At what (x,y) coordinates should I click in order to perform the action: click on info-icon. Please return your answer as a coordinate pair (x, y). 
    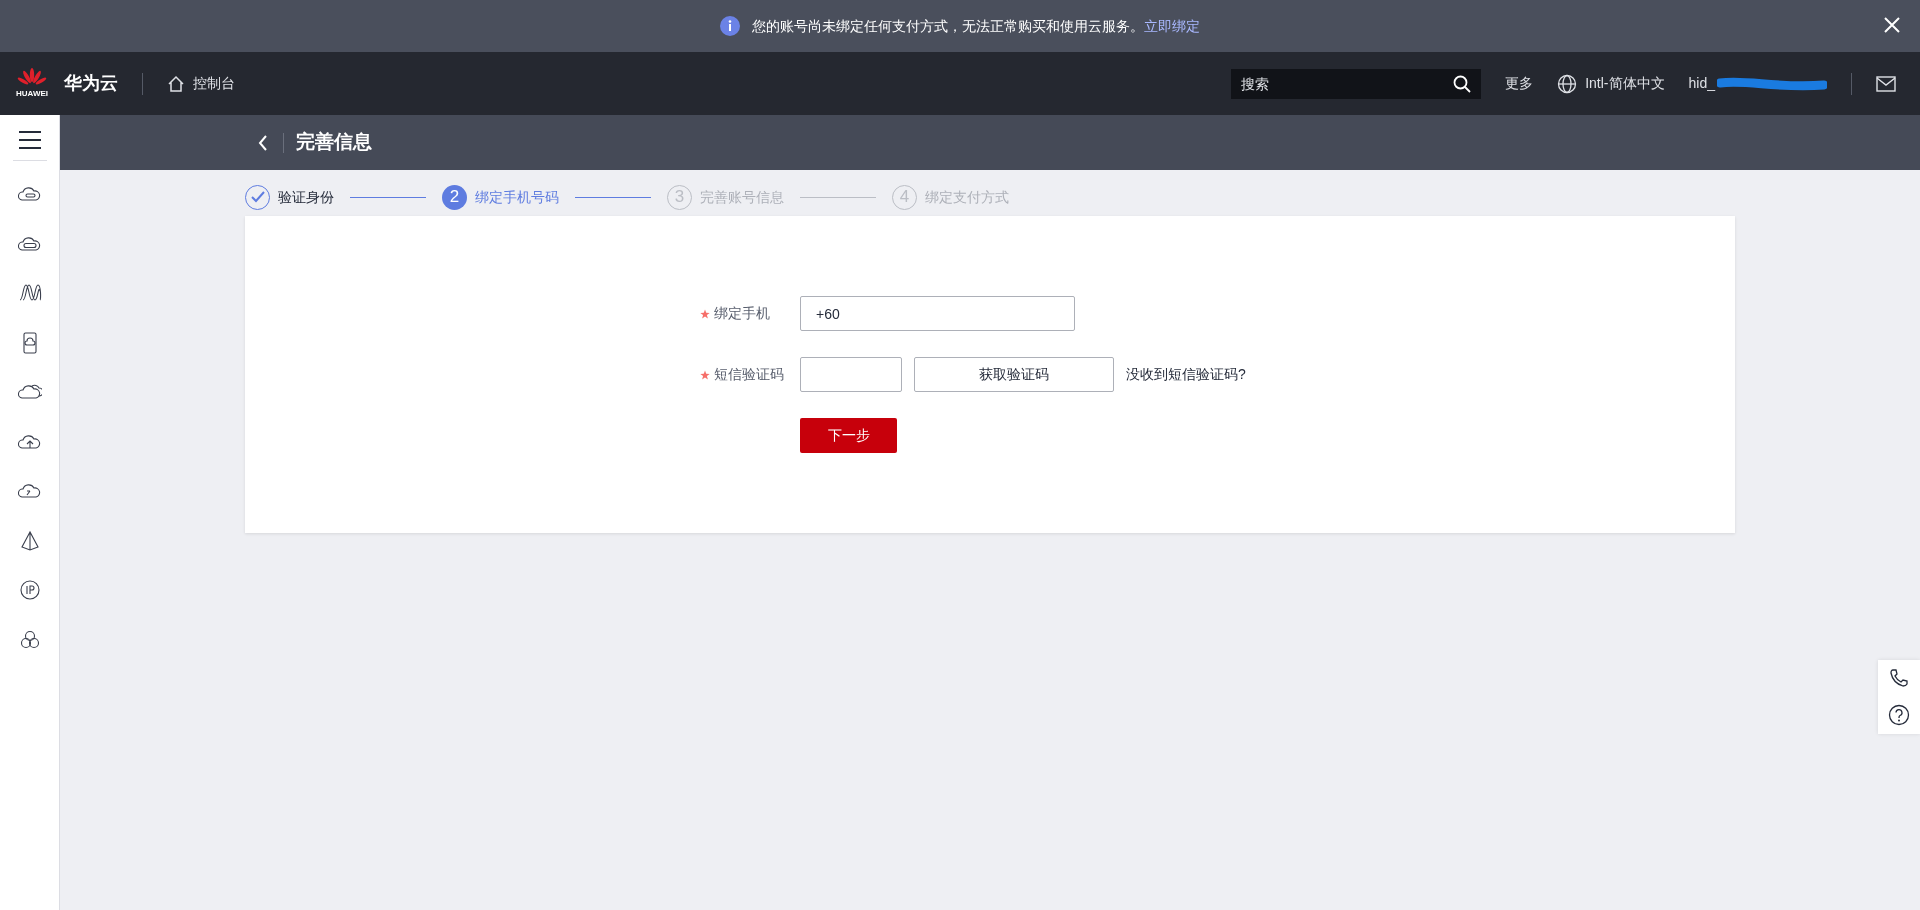
    Looking at the image, I should click on (730, 26).